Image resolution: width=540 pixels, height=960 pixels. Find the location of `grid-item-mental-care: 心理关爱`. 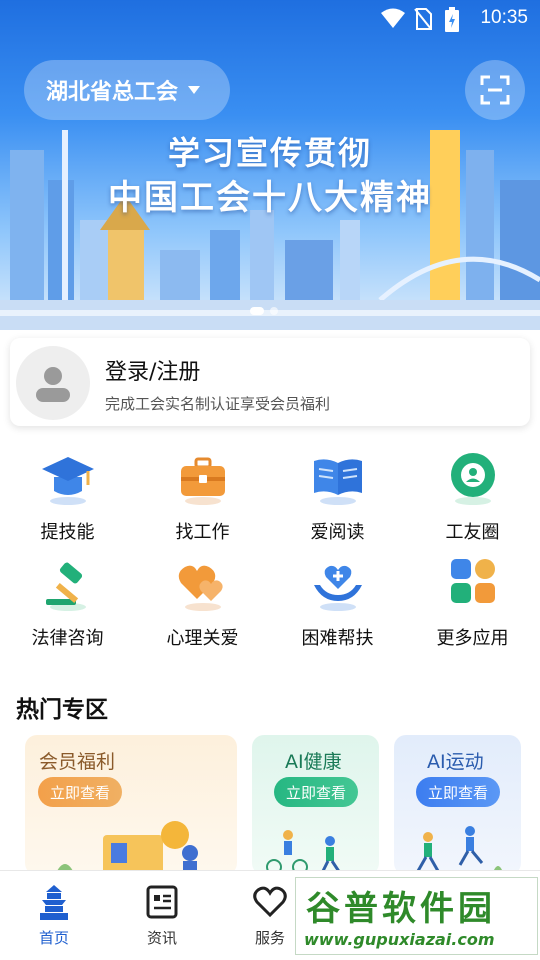

grid-item-mental-care: 心理关爱 is located at coordinates (202, 601).